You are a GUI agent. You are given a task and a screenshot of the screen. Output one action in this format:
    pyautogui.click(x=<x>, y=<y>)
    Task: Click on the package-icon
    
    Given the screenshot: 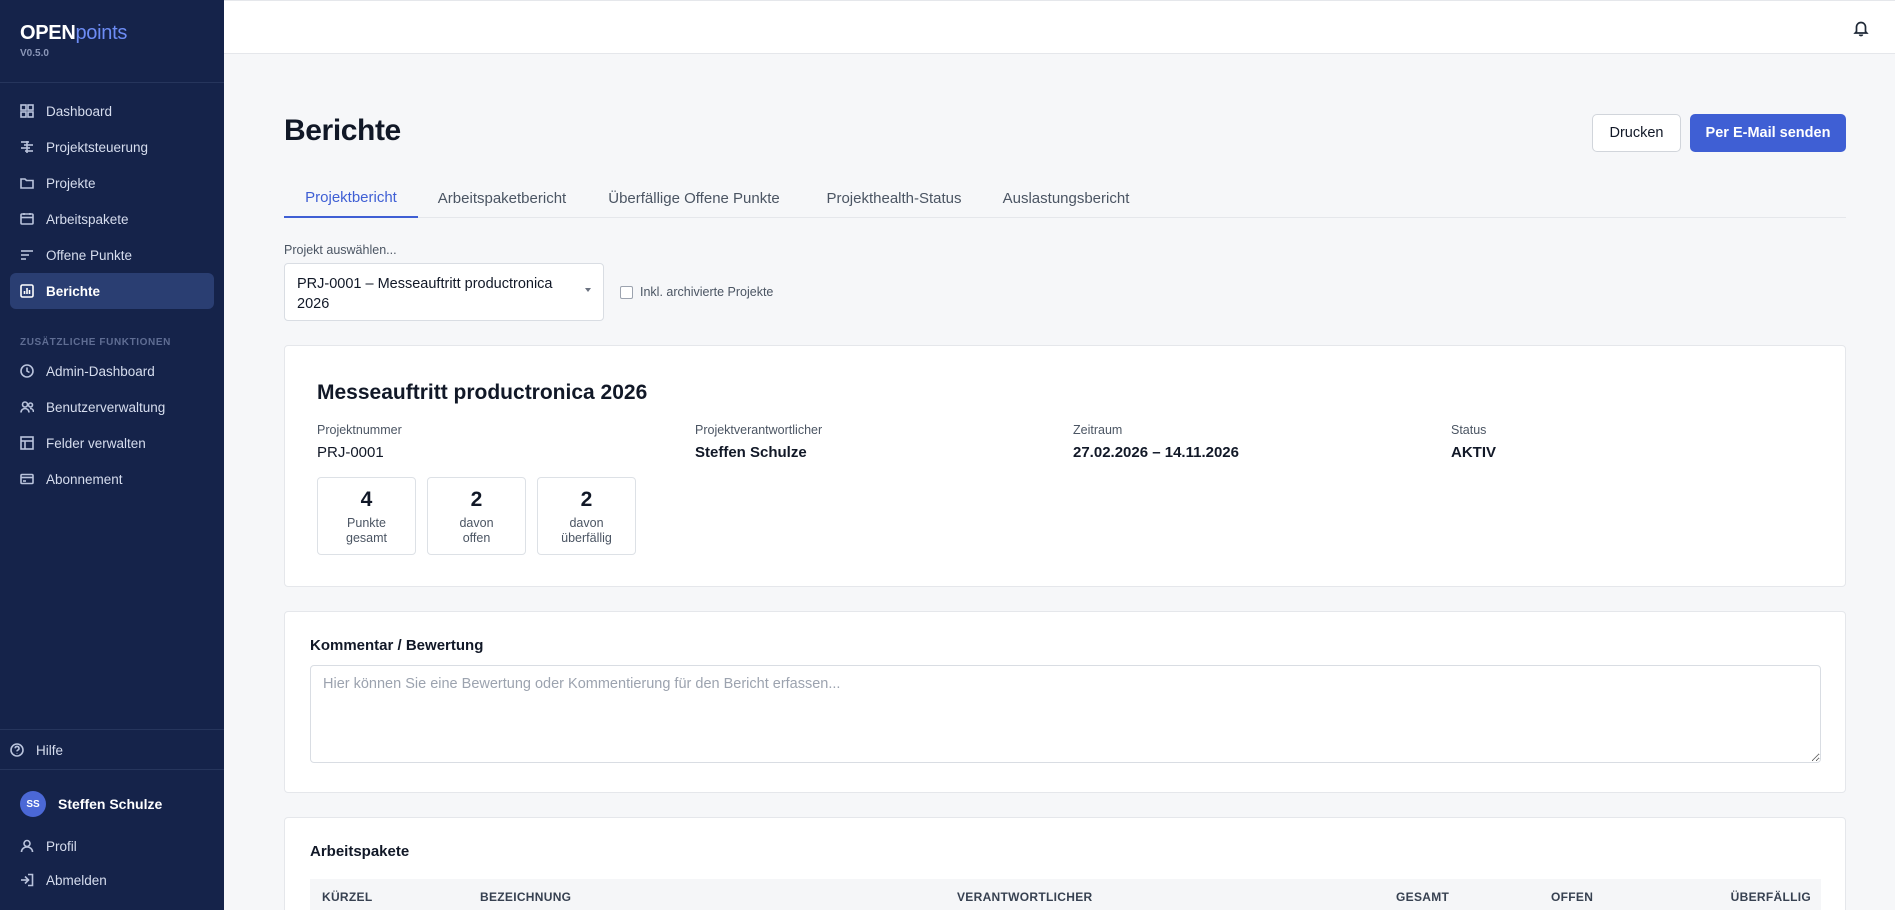 What is the action you would take?
    pyautogui.click(x=27, y=219)
    